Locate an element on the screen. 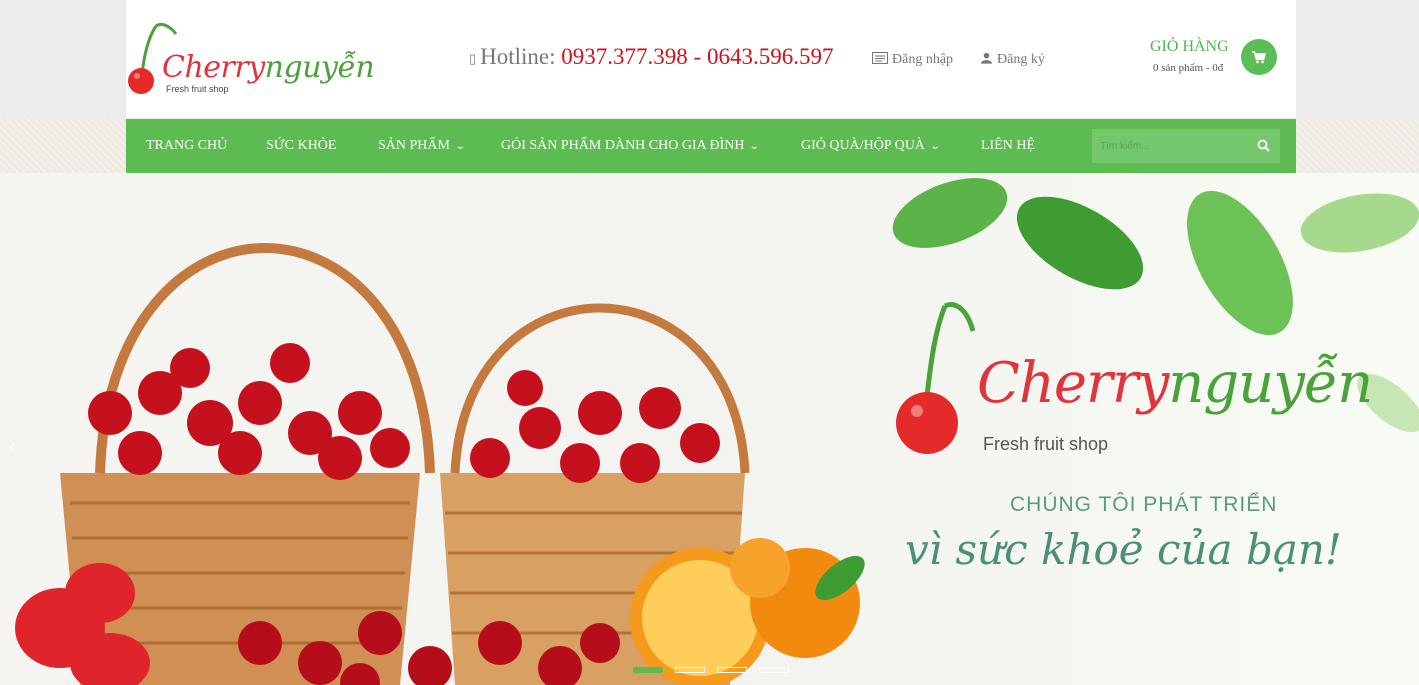  banner-brand-logo: Cherrynguyễn Fresh fruit shop is located at coordinates (1135, 381).